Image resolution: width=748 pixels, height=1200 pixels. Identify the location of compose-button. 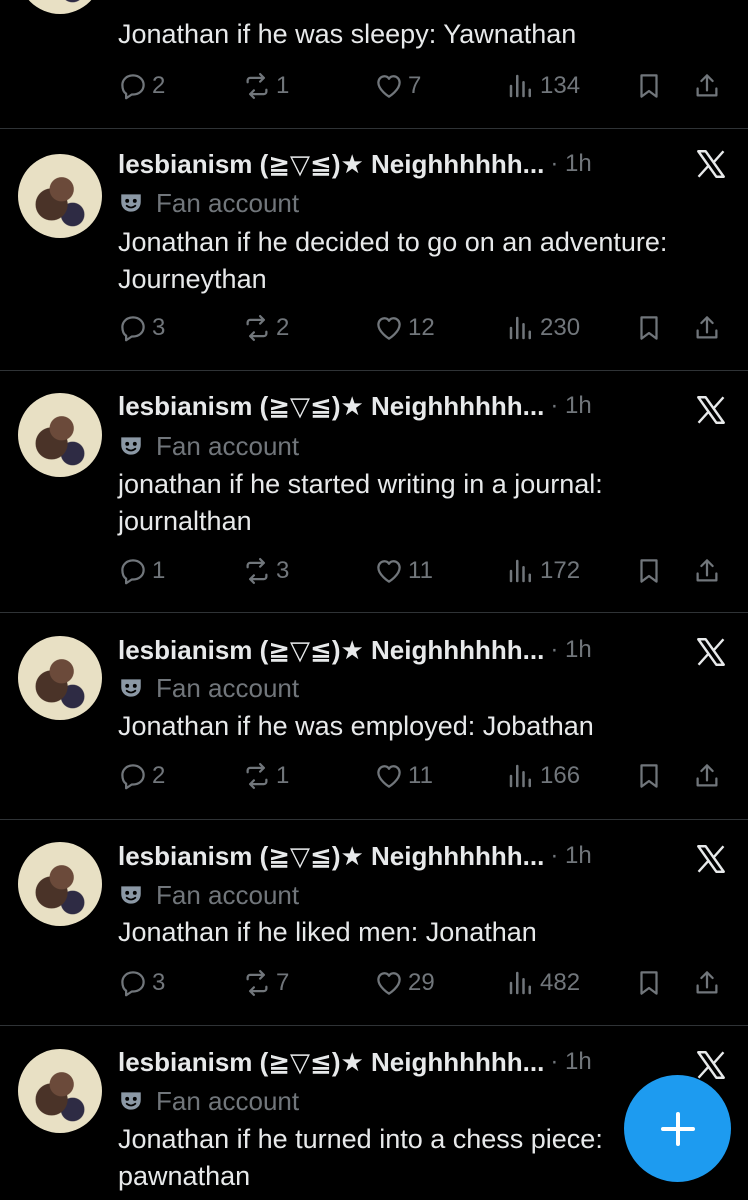
(677, 1128).